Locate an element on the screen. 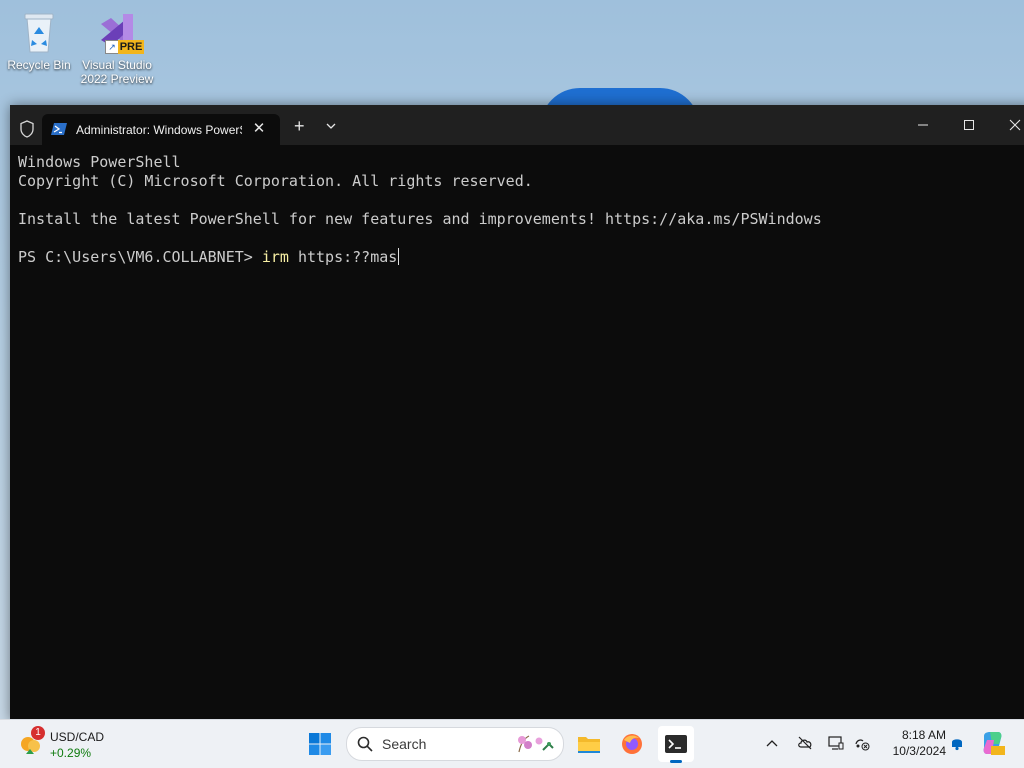  system-clock: 8:18 AM 10/3/2024 is located at coordinates (911, 743).